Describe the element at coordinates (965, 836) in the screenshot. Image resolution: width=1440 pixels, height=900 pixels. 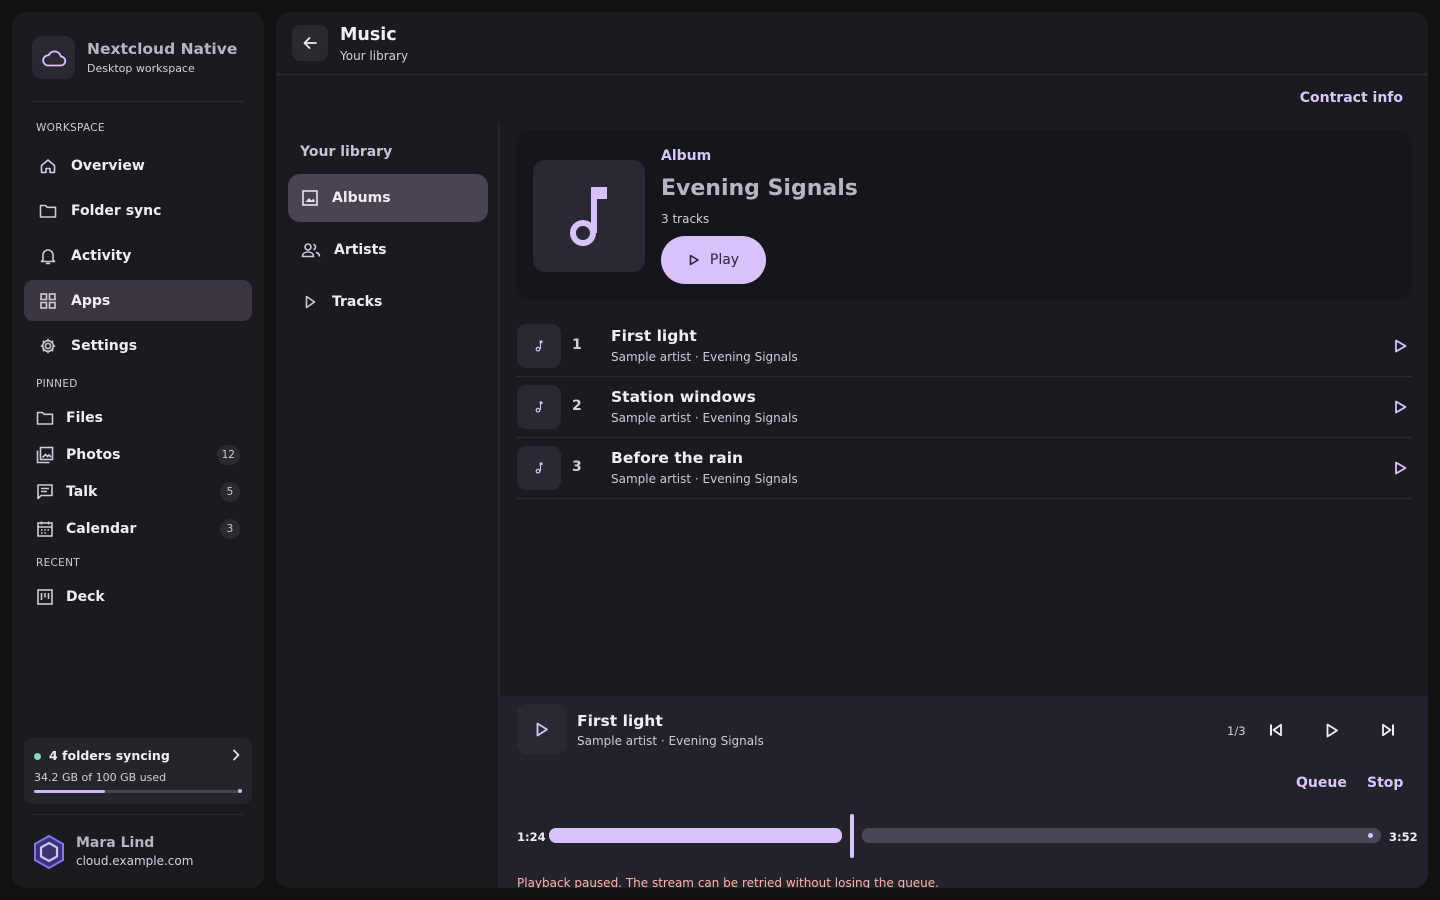
I see `seek-slider` at that location.